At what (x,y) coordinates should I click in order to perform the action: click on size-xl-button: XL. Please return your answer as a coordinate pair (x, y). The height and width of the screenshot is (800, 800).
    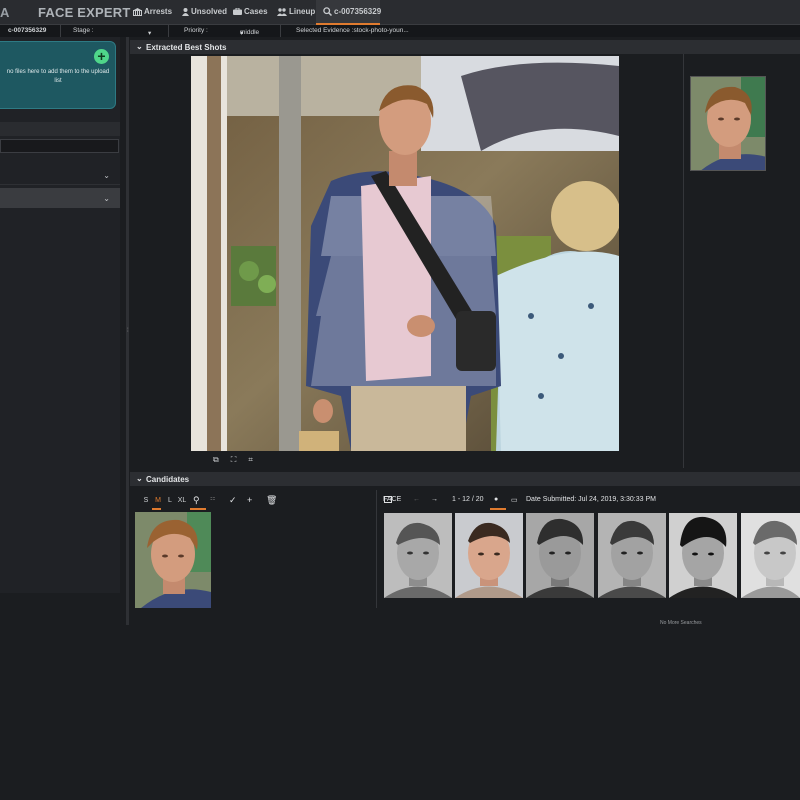
    Looking at the image, I should click on (182, 500).